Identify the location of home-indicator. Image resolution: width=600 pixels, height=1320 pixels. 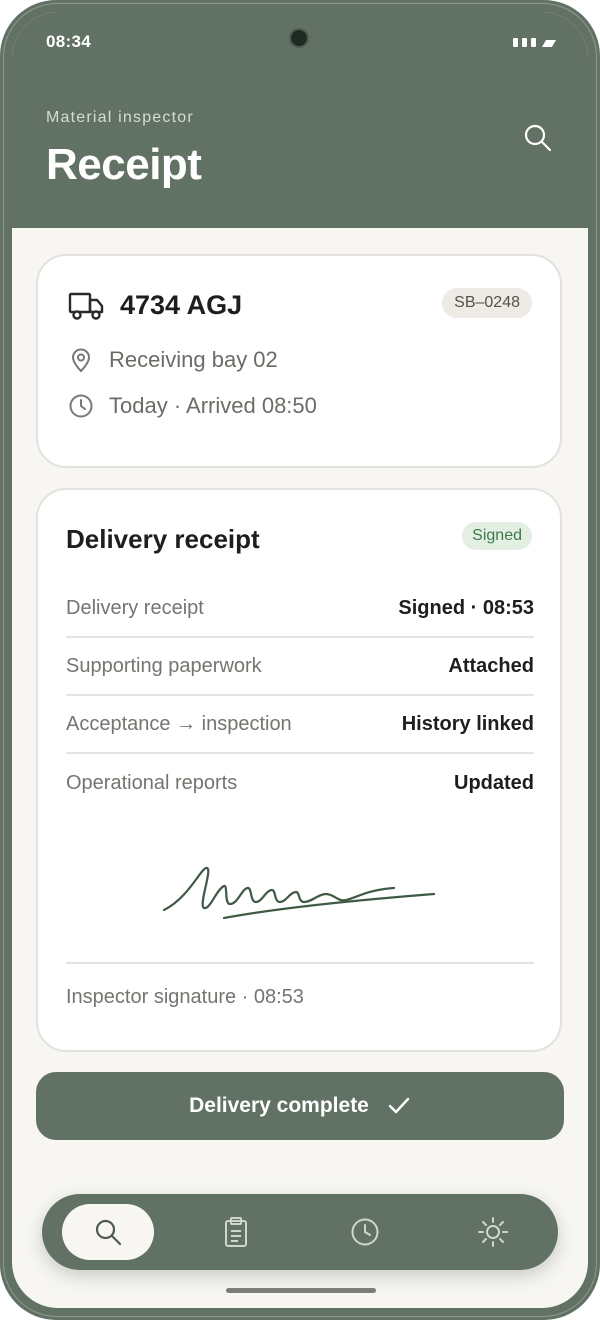
(301, 1290).